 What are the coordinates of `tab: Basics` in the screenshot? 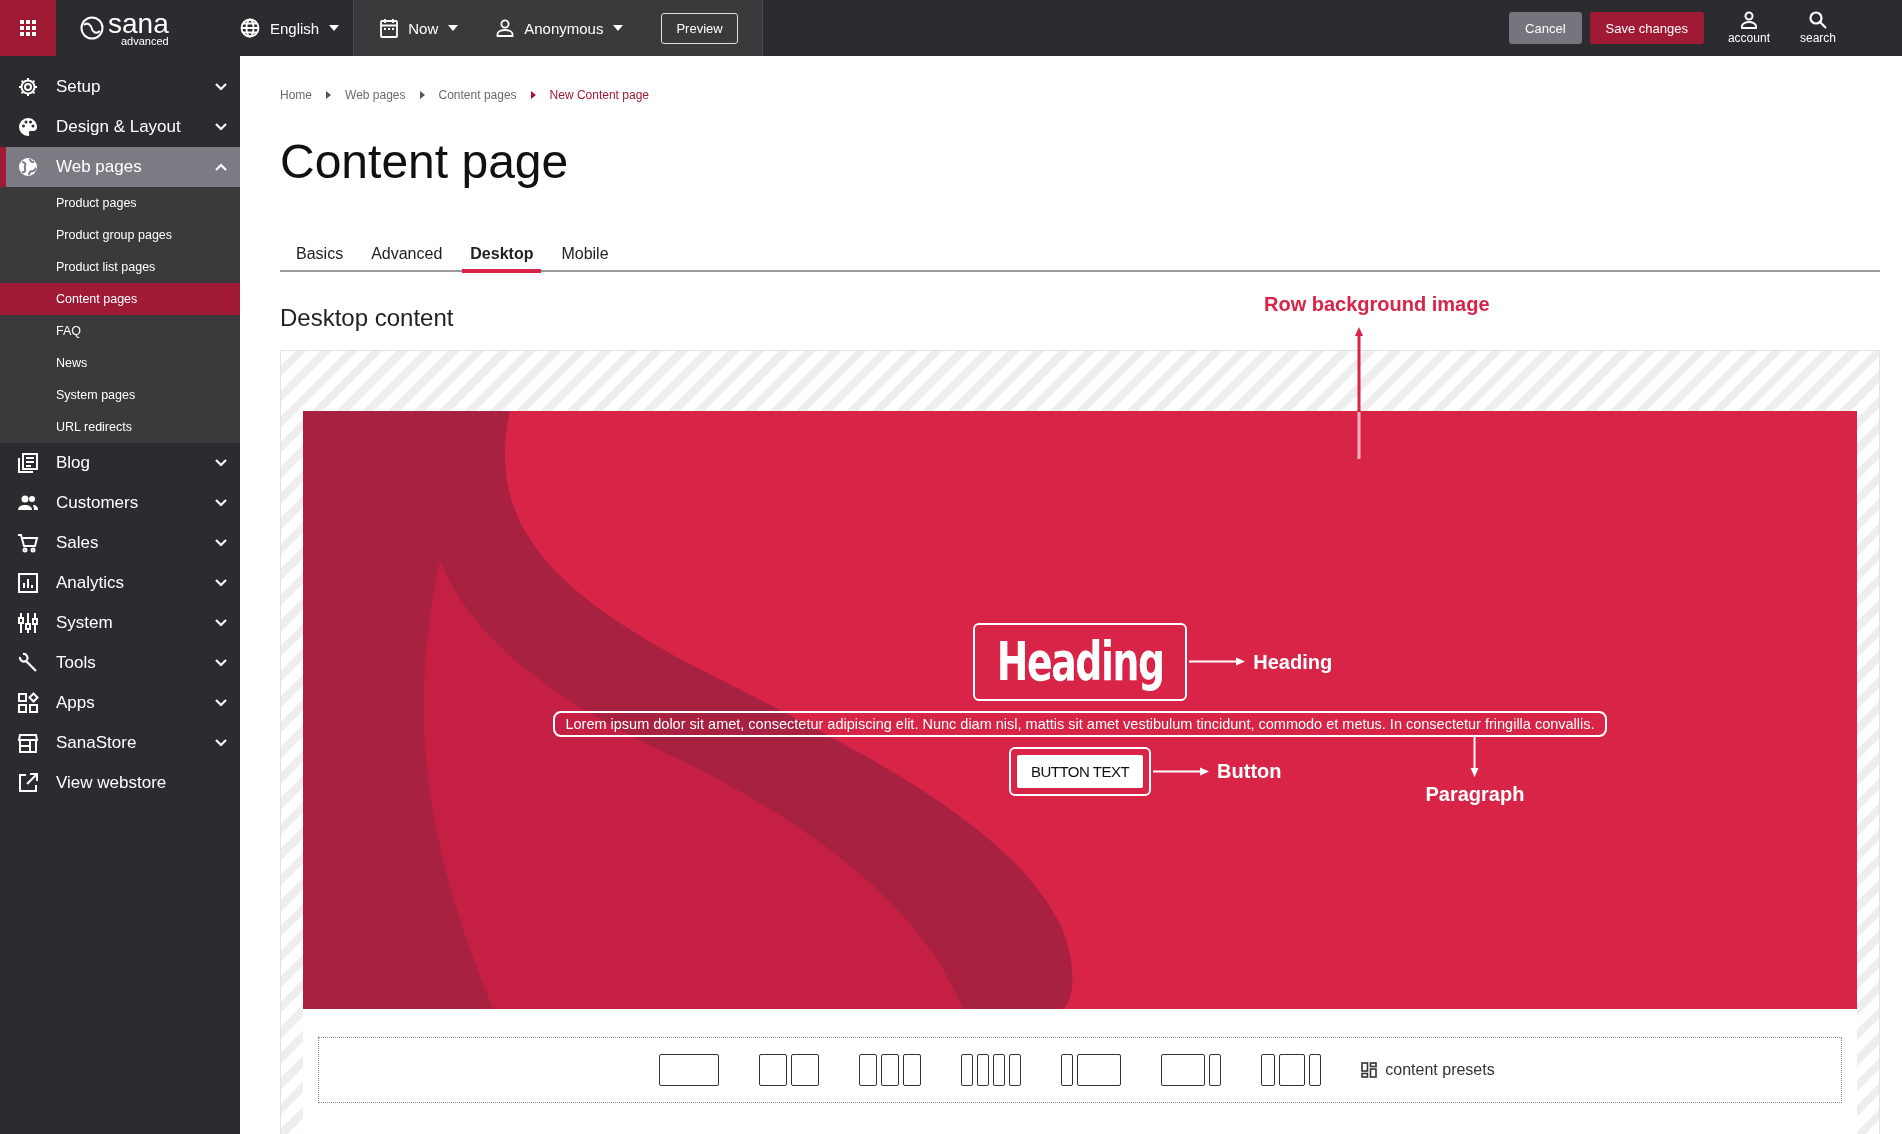 It's located at (320, 256).